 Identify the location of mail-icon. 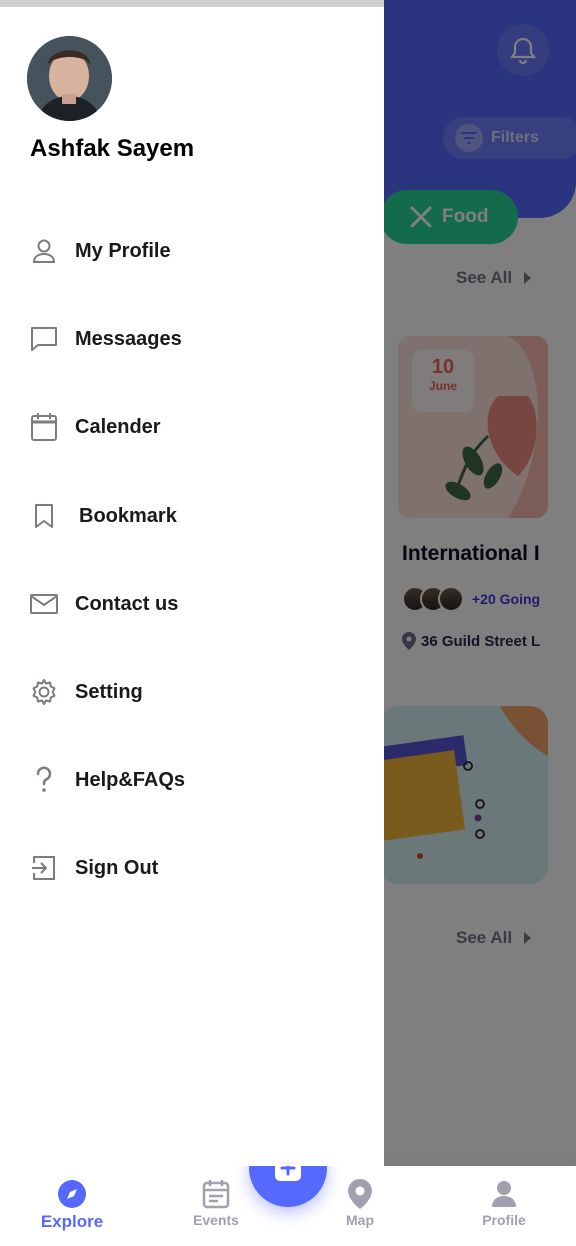
(44, 604).